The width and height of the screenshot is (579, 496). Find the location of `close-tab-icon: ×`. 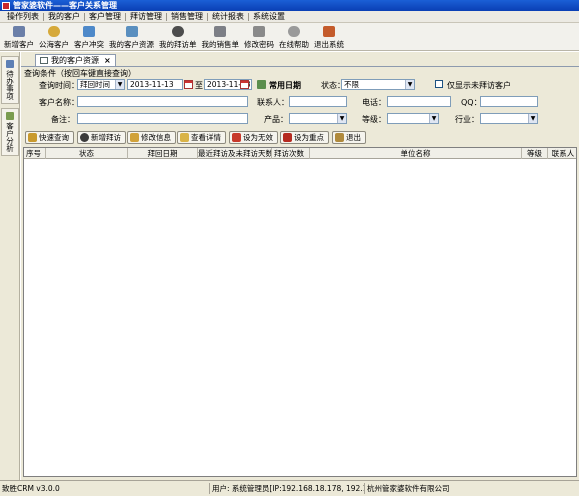

close-tab-icon: × is located at coordinates (107, 60).